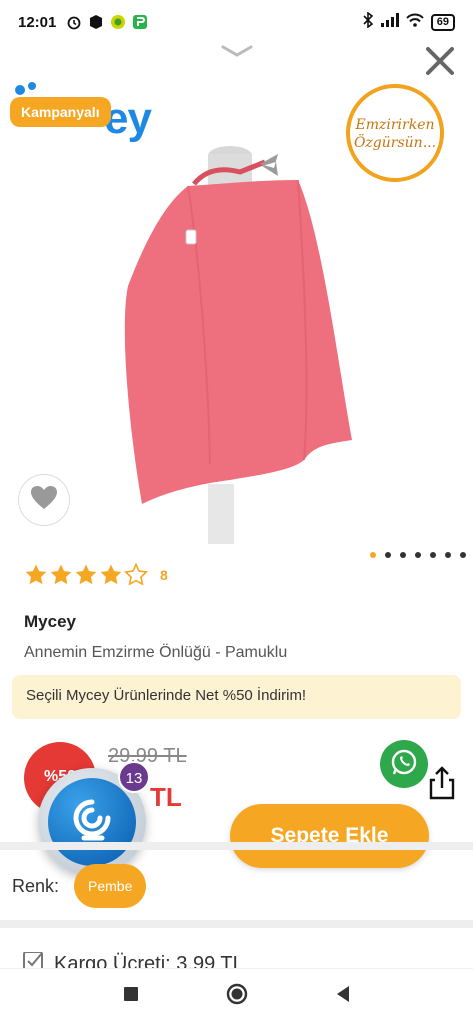 The width and height of the screenshot is (473, 1024). Describe the element at coordinates (440, 61) in the screenshot. I see `close-icon` at that location.